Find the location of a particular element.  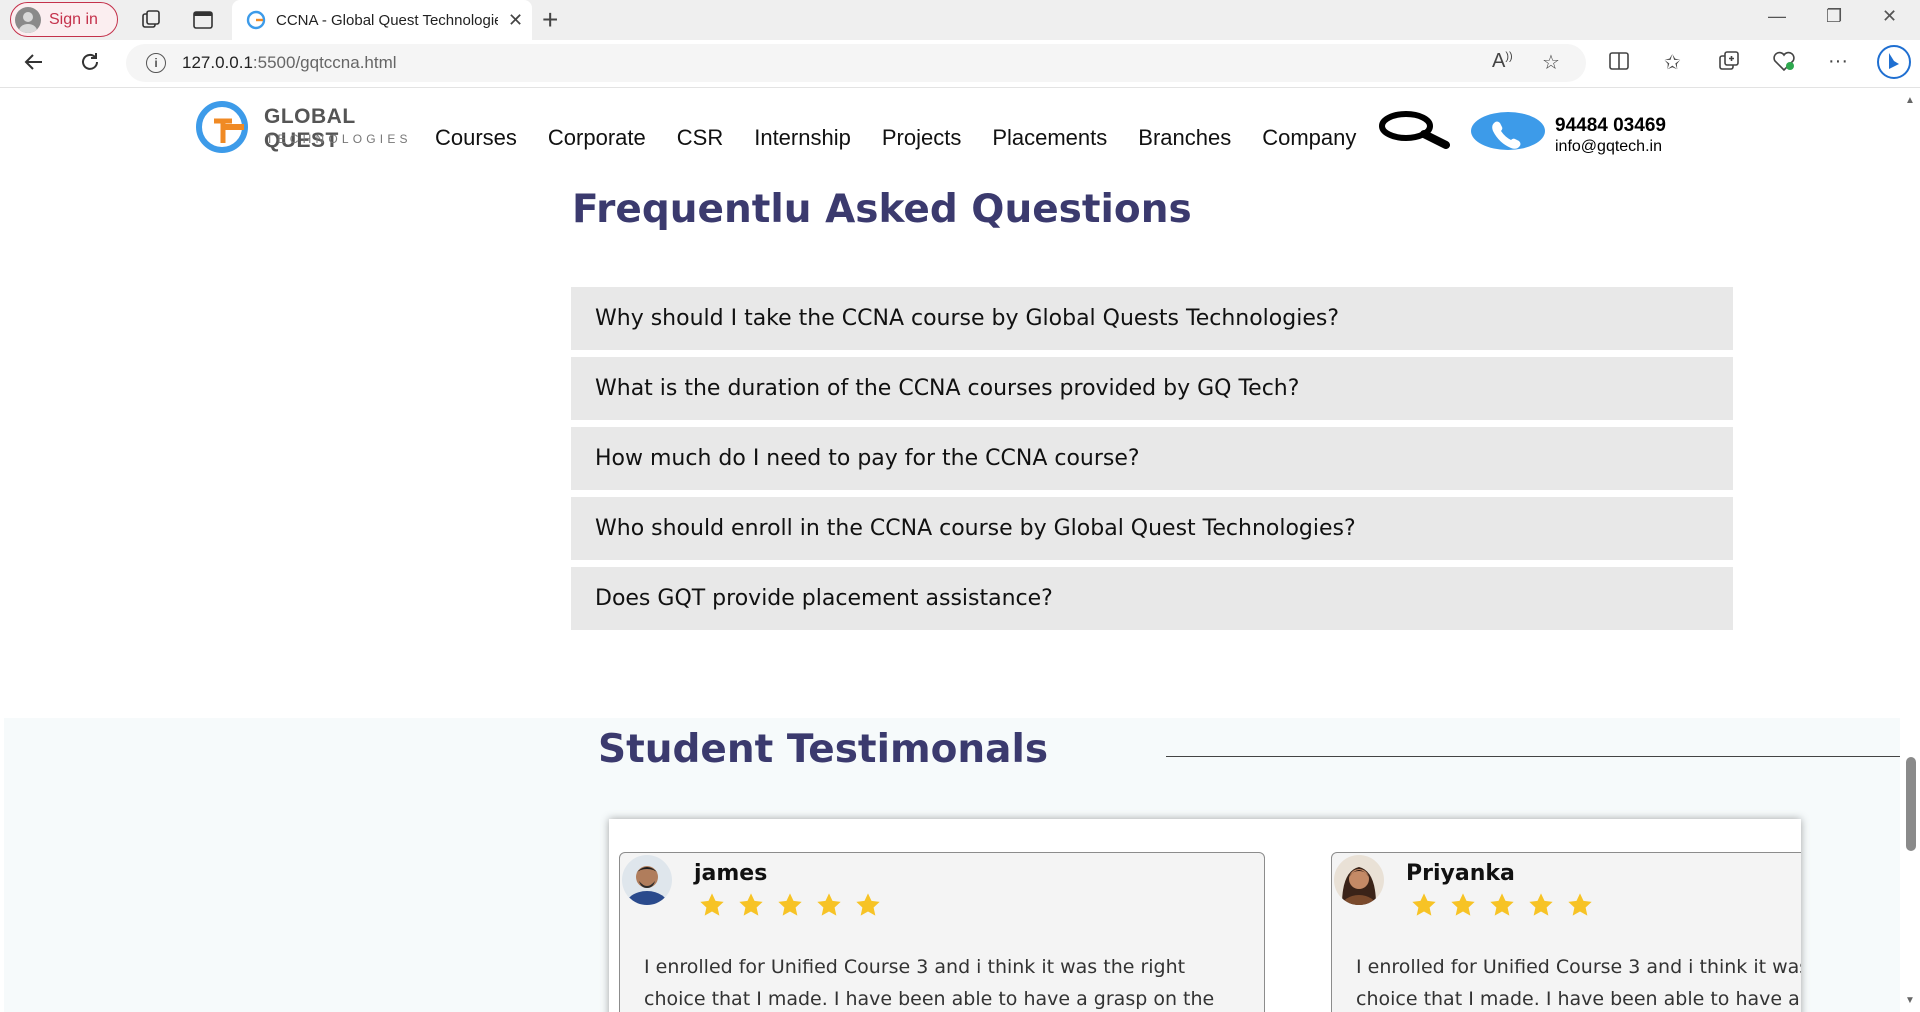

testimonials-title: Student Testimonals is located at coordinates (823, 749).